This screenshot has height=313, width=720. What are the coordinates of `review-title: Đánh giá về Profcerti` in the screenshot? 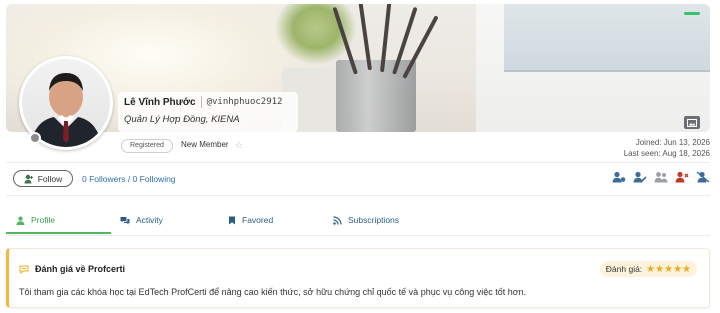 It's located at (80, 269).